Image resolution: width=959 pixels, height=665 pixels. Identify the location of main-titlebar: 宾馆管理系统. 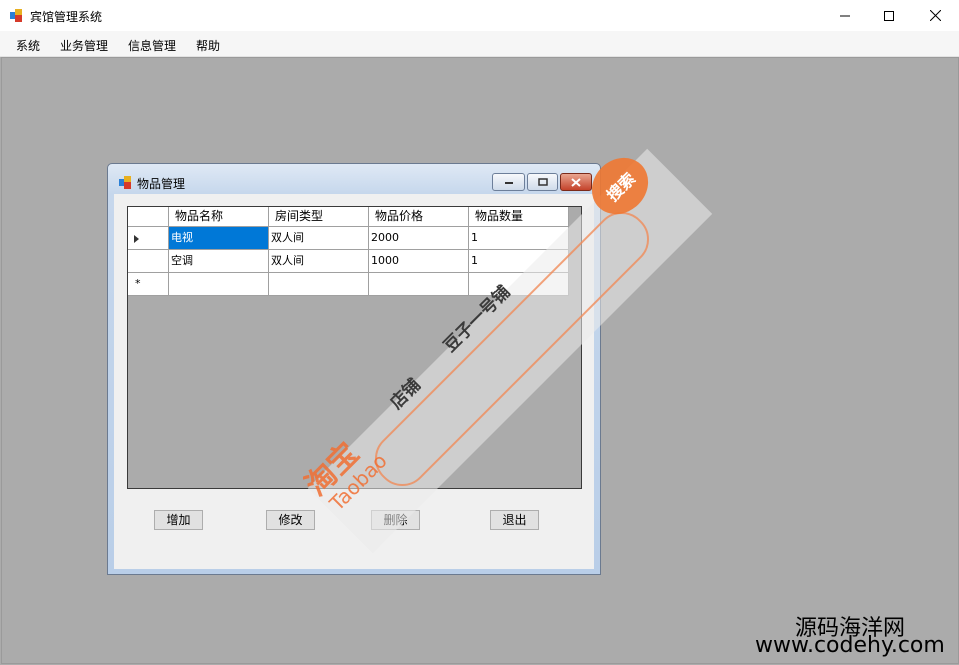
(479, 15).